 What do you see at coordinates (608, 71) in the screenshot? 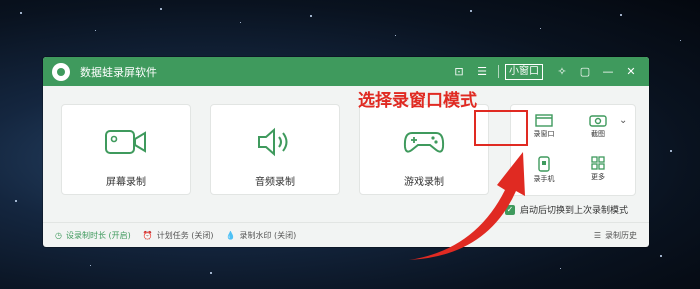
I see `restore-icon: —` at bounding box center [608, 71].